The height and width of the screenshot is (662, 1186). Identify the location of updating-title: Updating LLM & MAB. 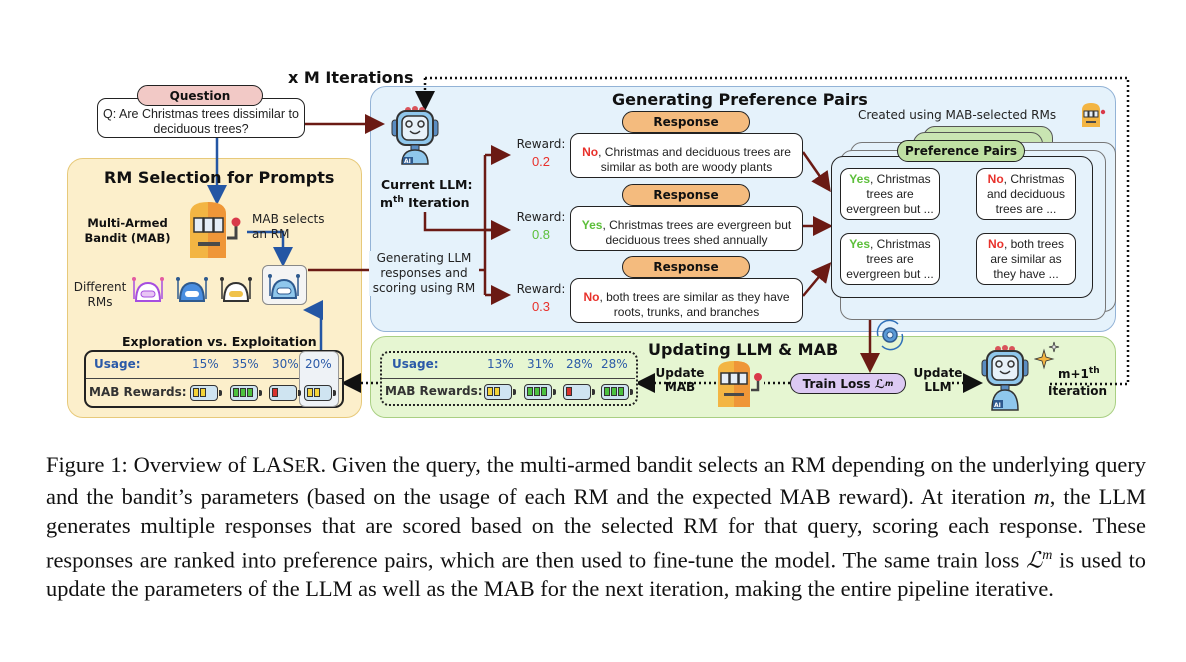
(743, 349).